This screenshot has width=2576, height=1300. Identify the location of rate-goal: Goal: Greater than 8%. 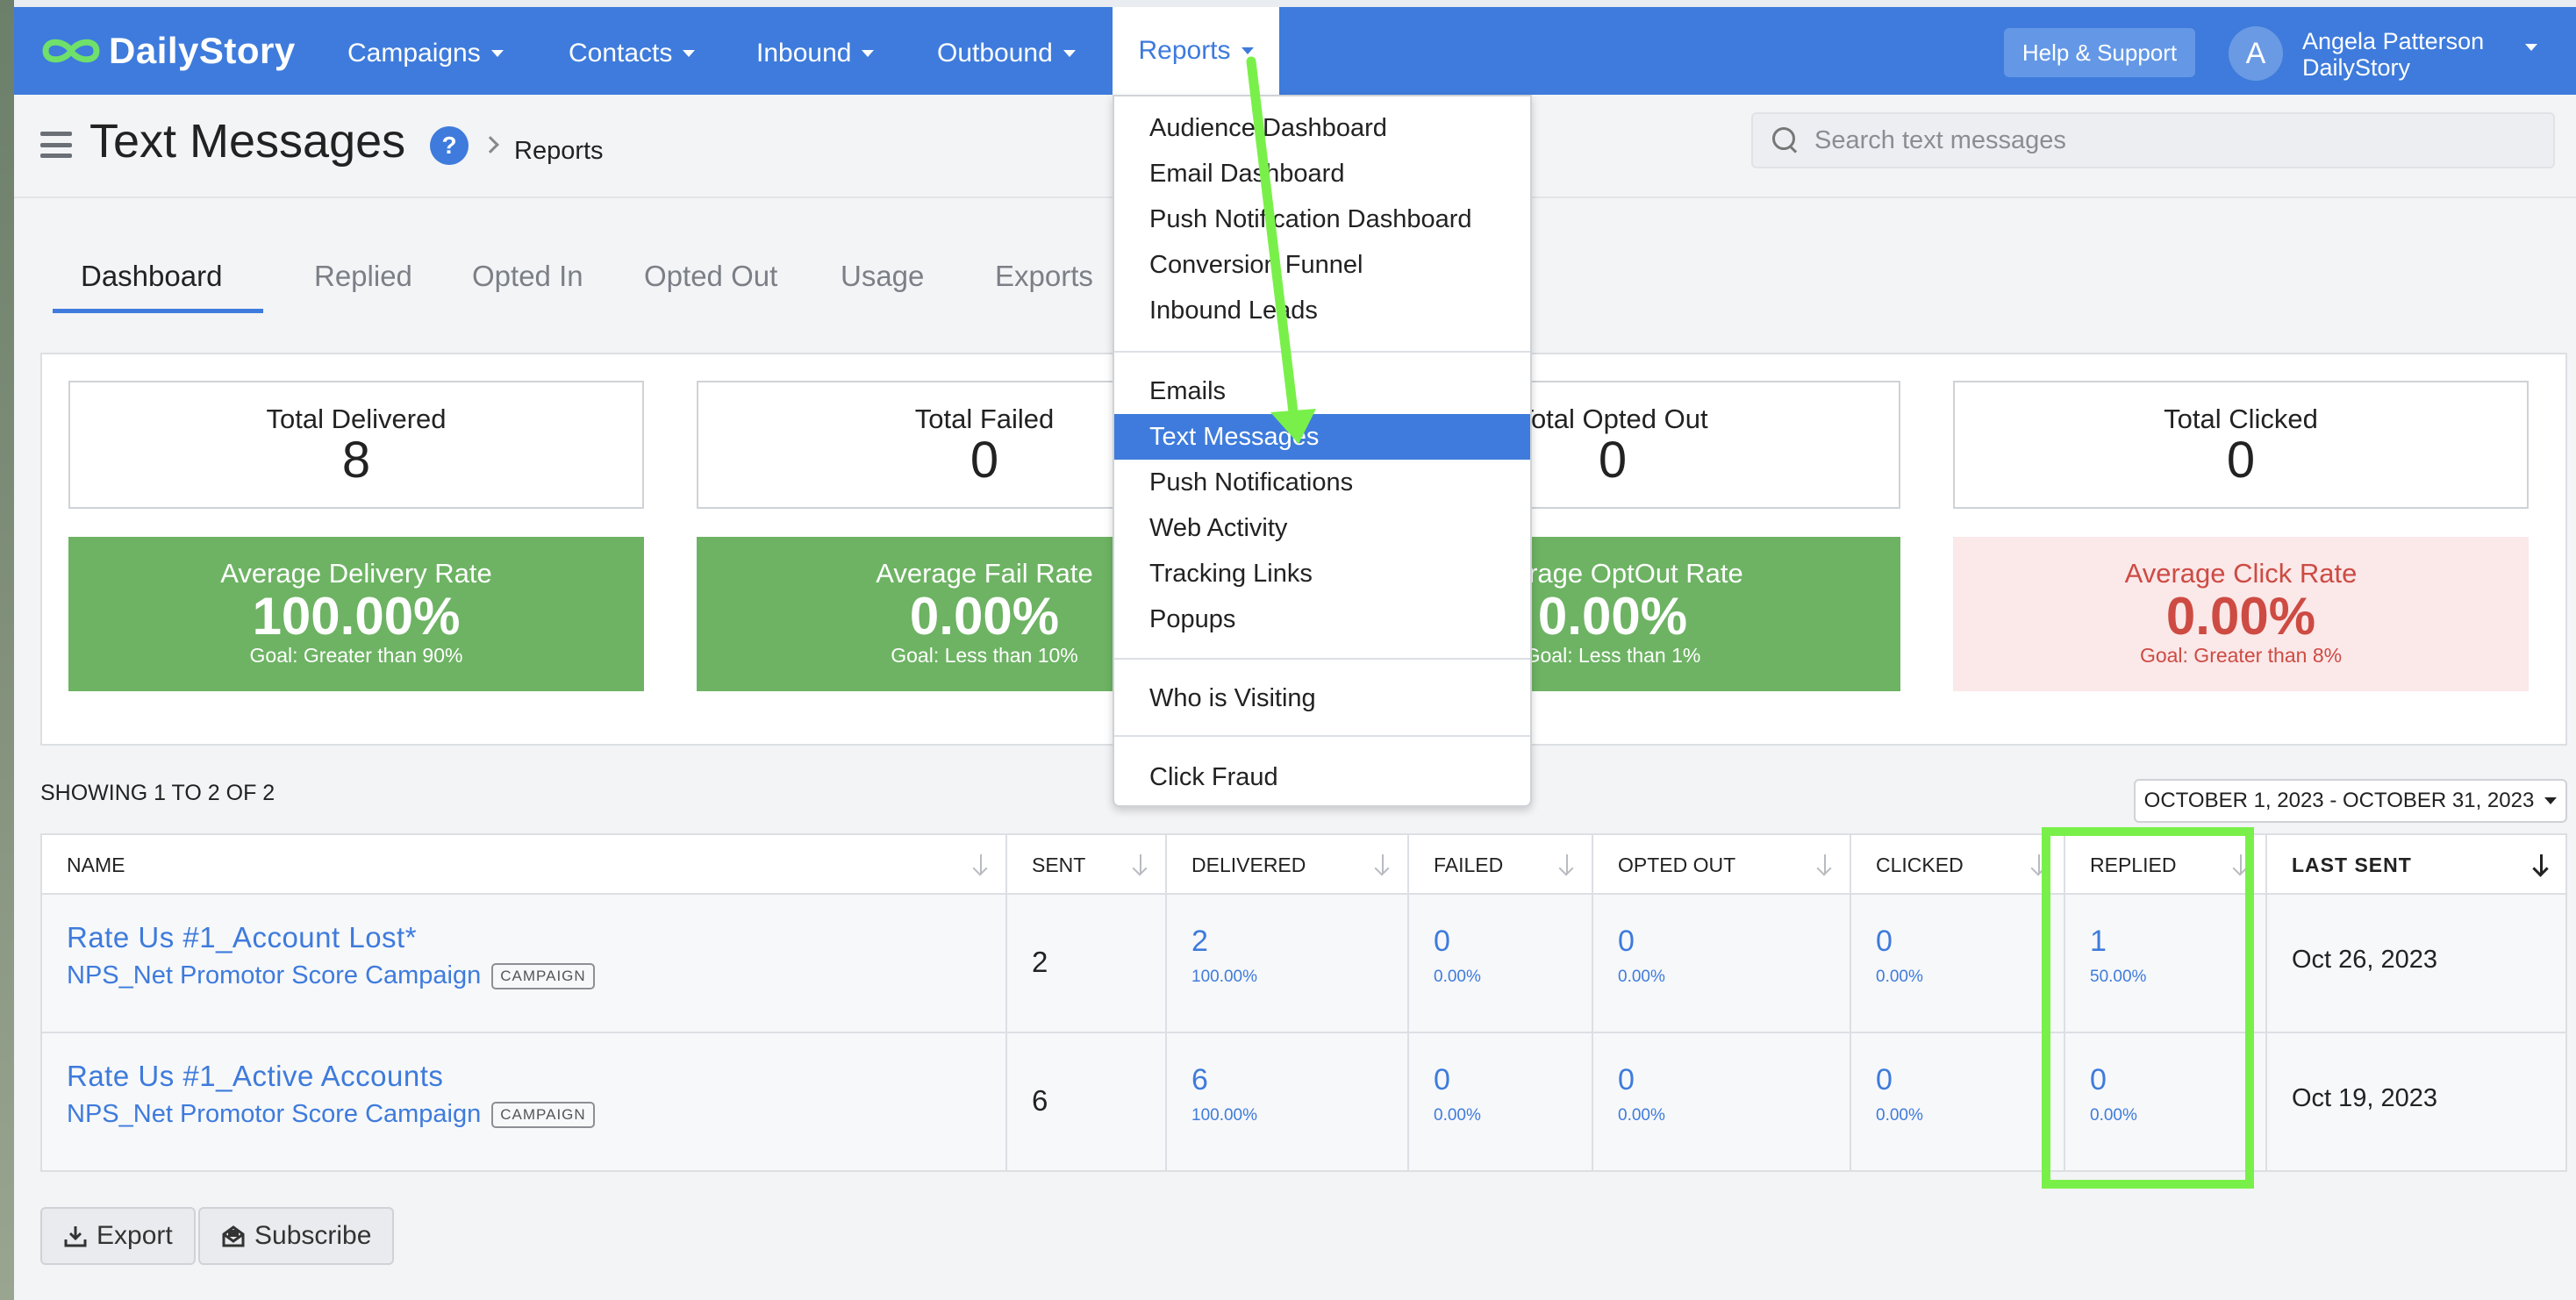
(2241, 655).